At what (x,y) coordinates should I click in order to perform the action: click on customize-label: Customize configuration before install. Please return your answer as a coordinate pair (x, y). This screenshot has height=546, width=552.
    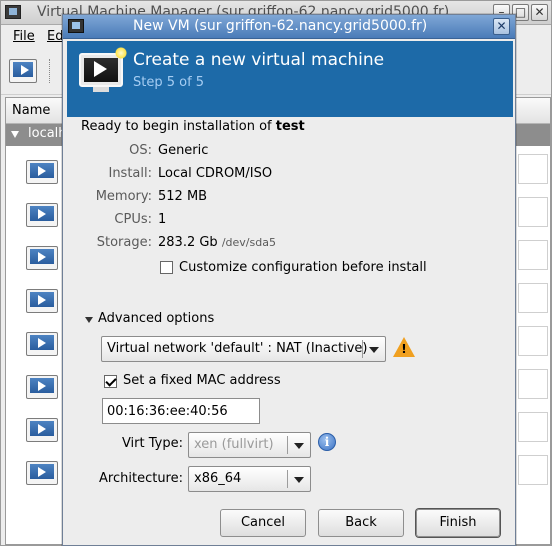
    Looking at the image, I should click on (303, 267).